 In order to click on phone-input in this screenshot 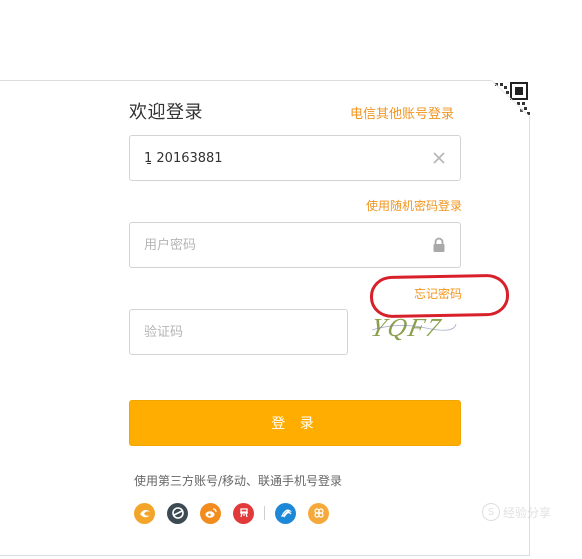, I will do `click(279, 158)`.